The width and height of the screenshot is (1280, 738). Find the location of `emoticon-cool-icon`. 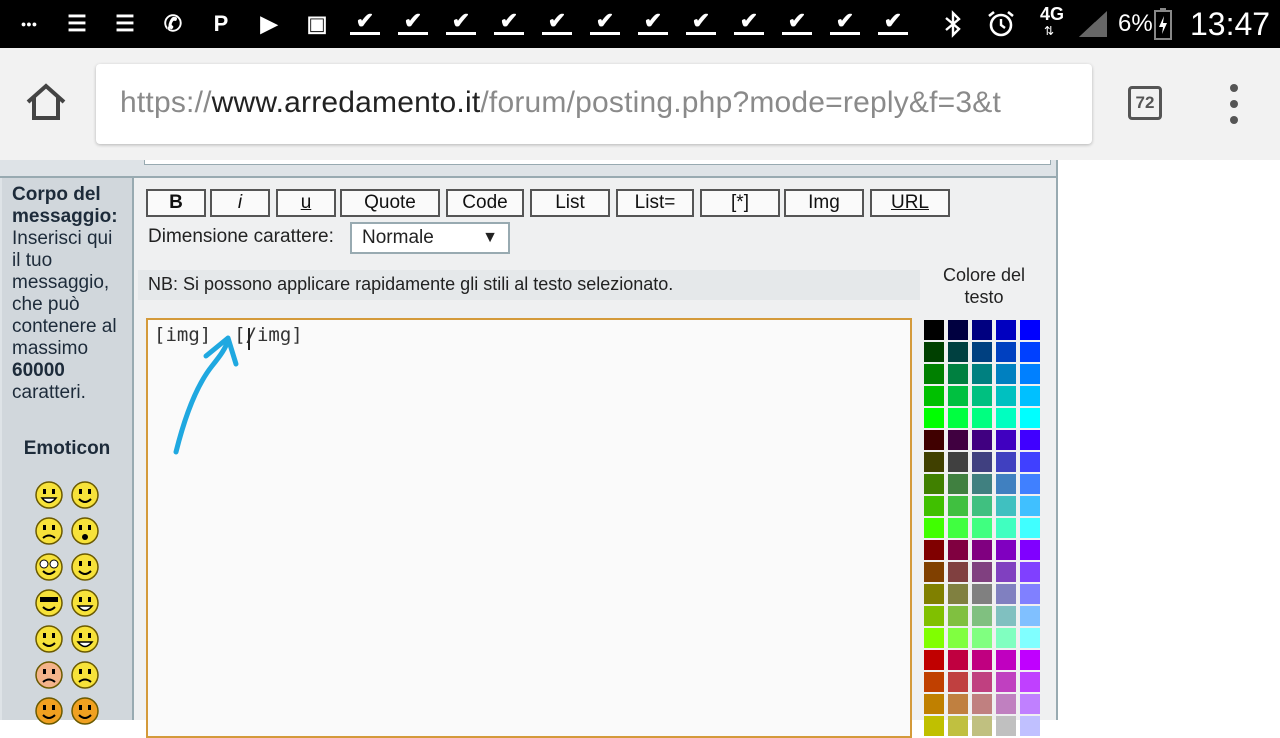

emoticon-cool-icon is located at coordinates (49, 603).